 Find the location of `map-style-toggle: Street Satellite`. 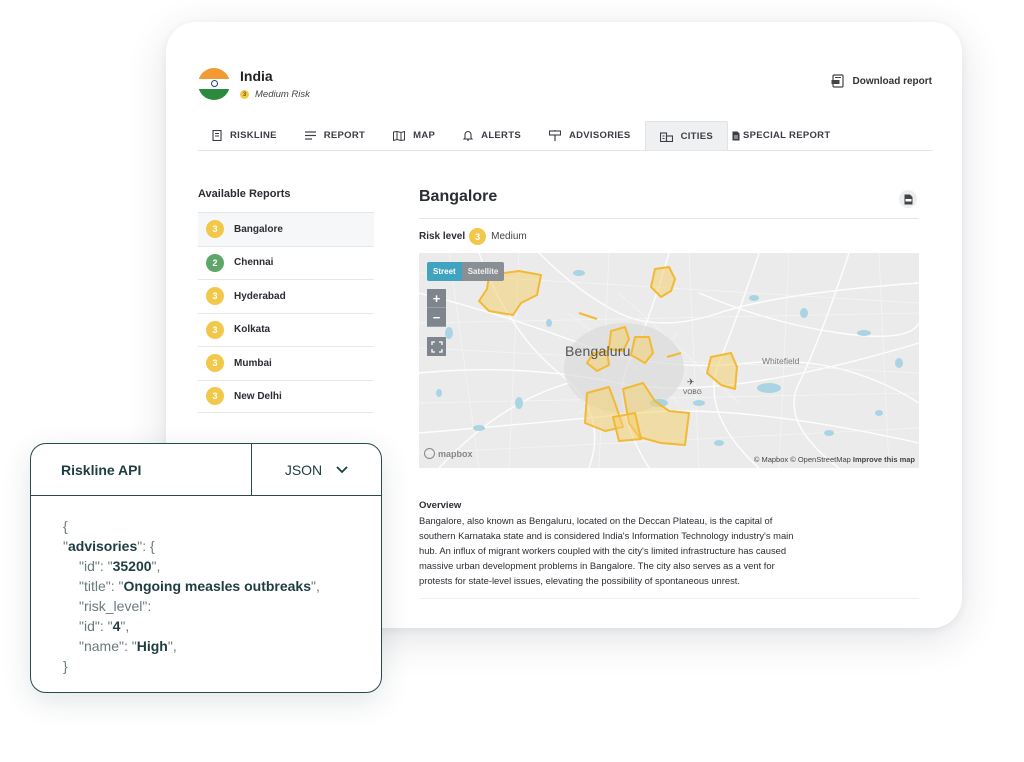

map-style-toggle: Street Satellite is located at coordinates (466, 271).